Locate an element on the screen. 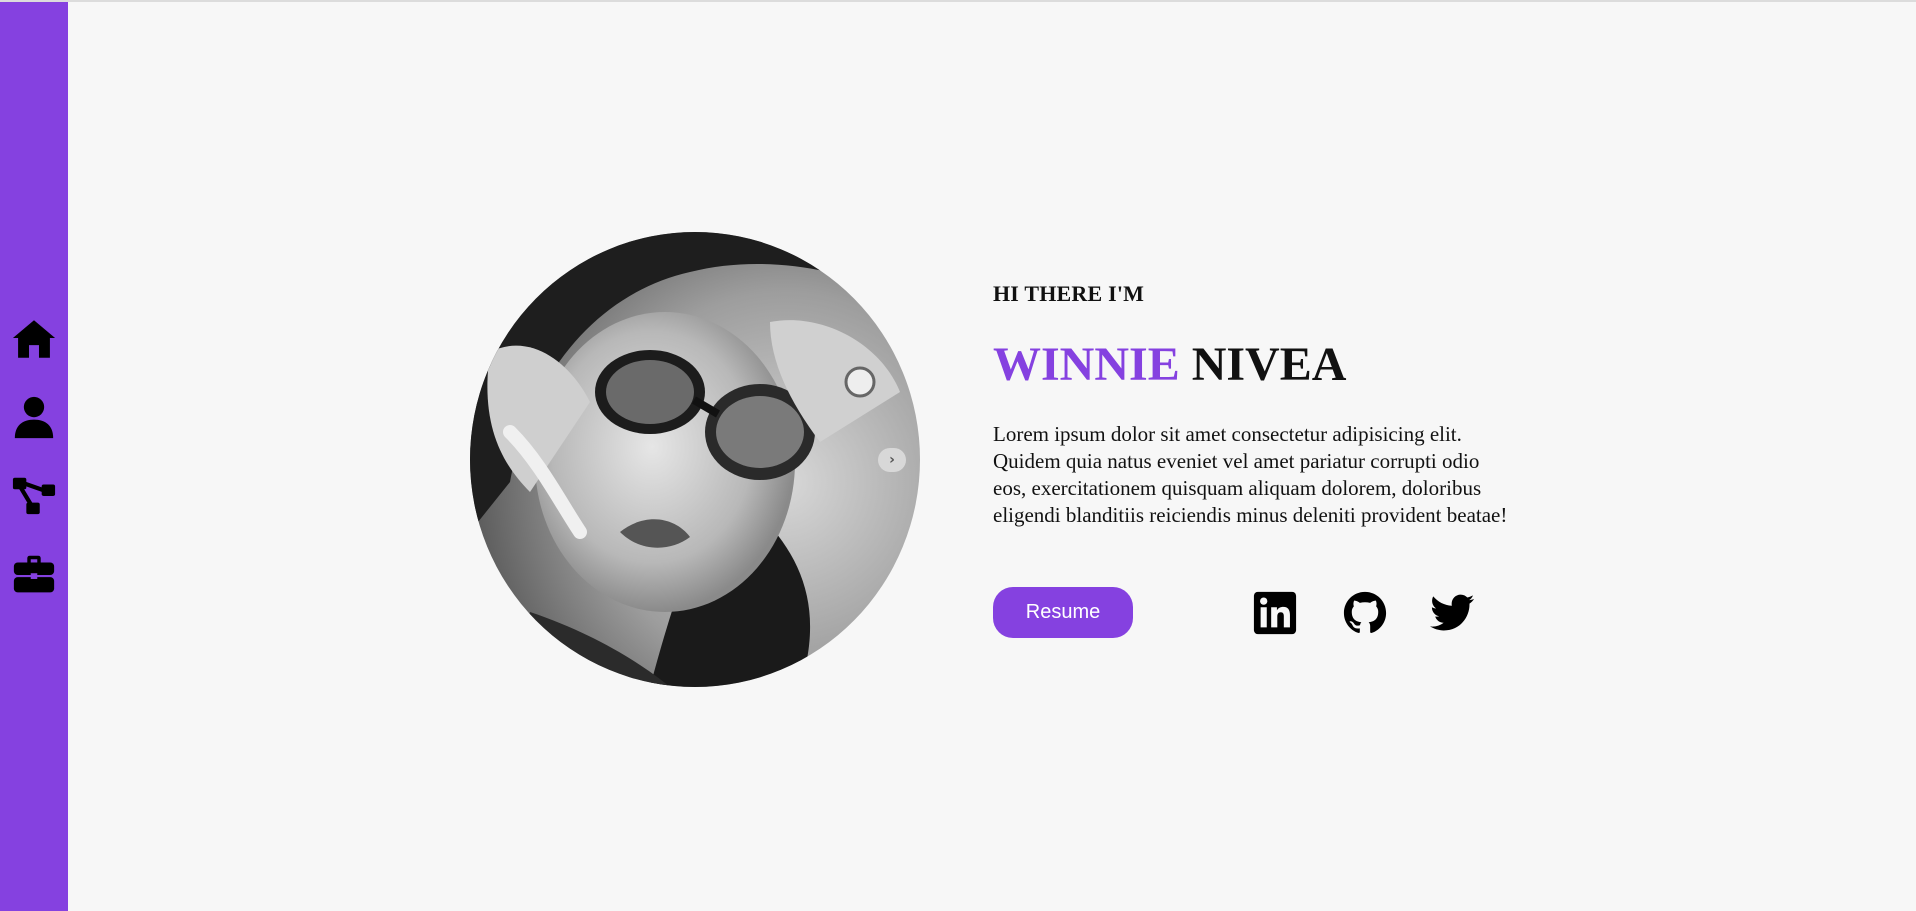 This screenshot has height=911, width=1916. user-icon is located at coordinates (34, 417).